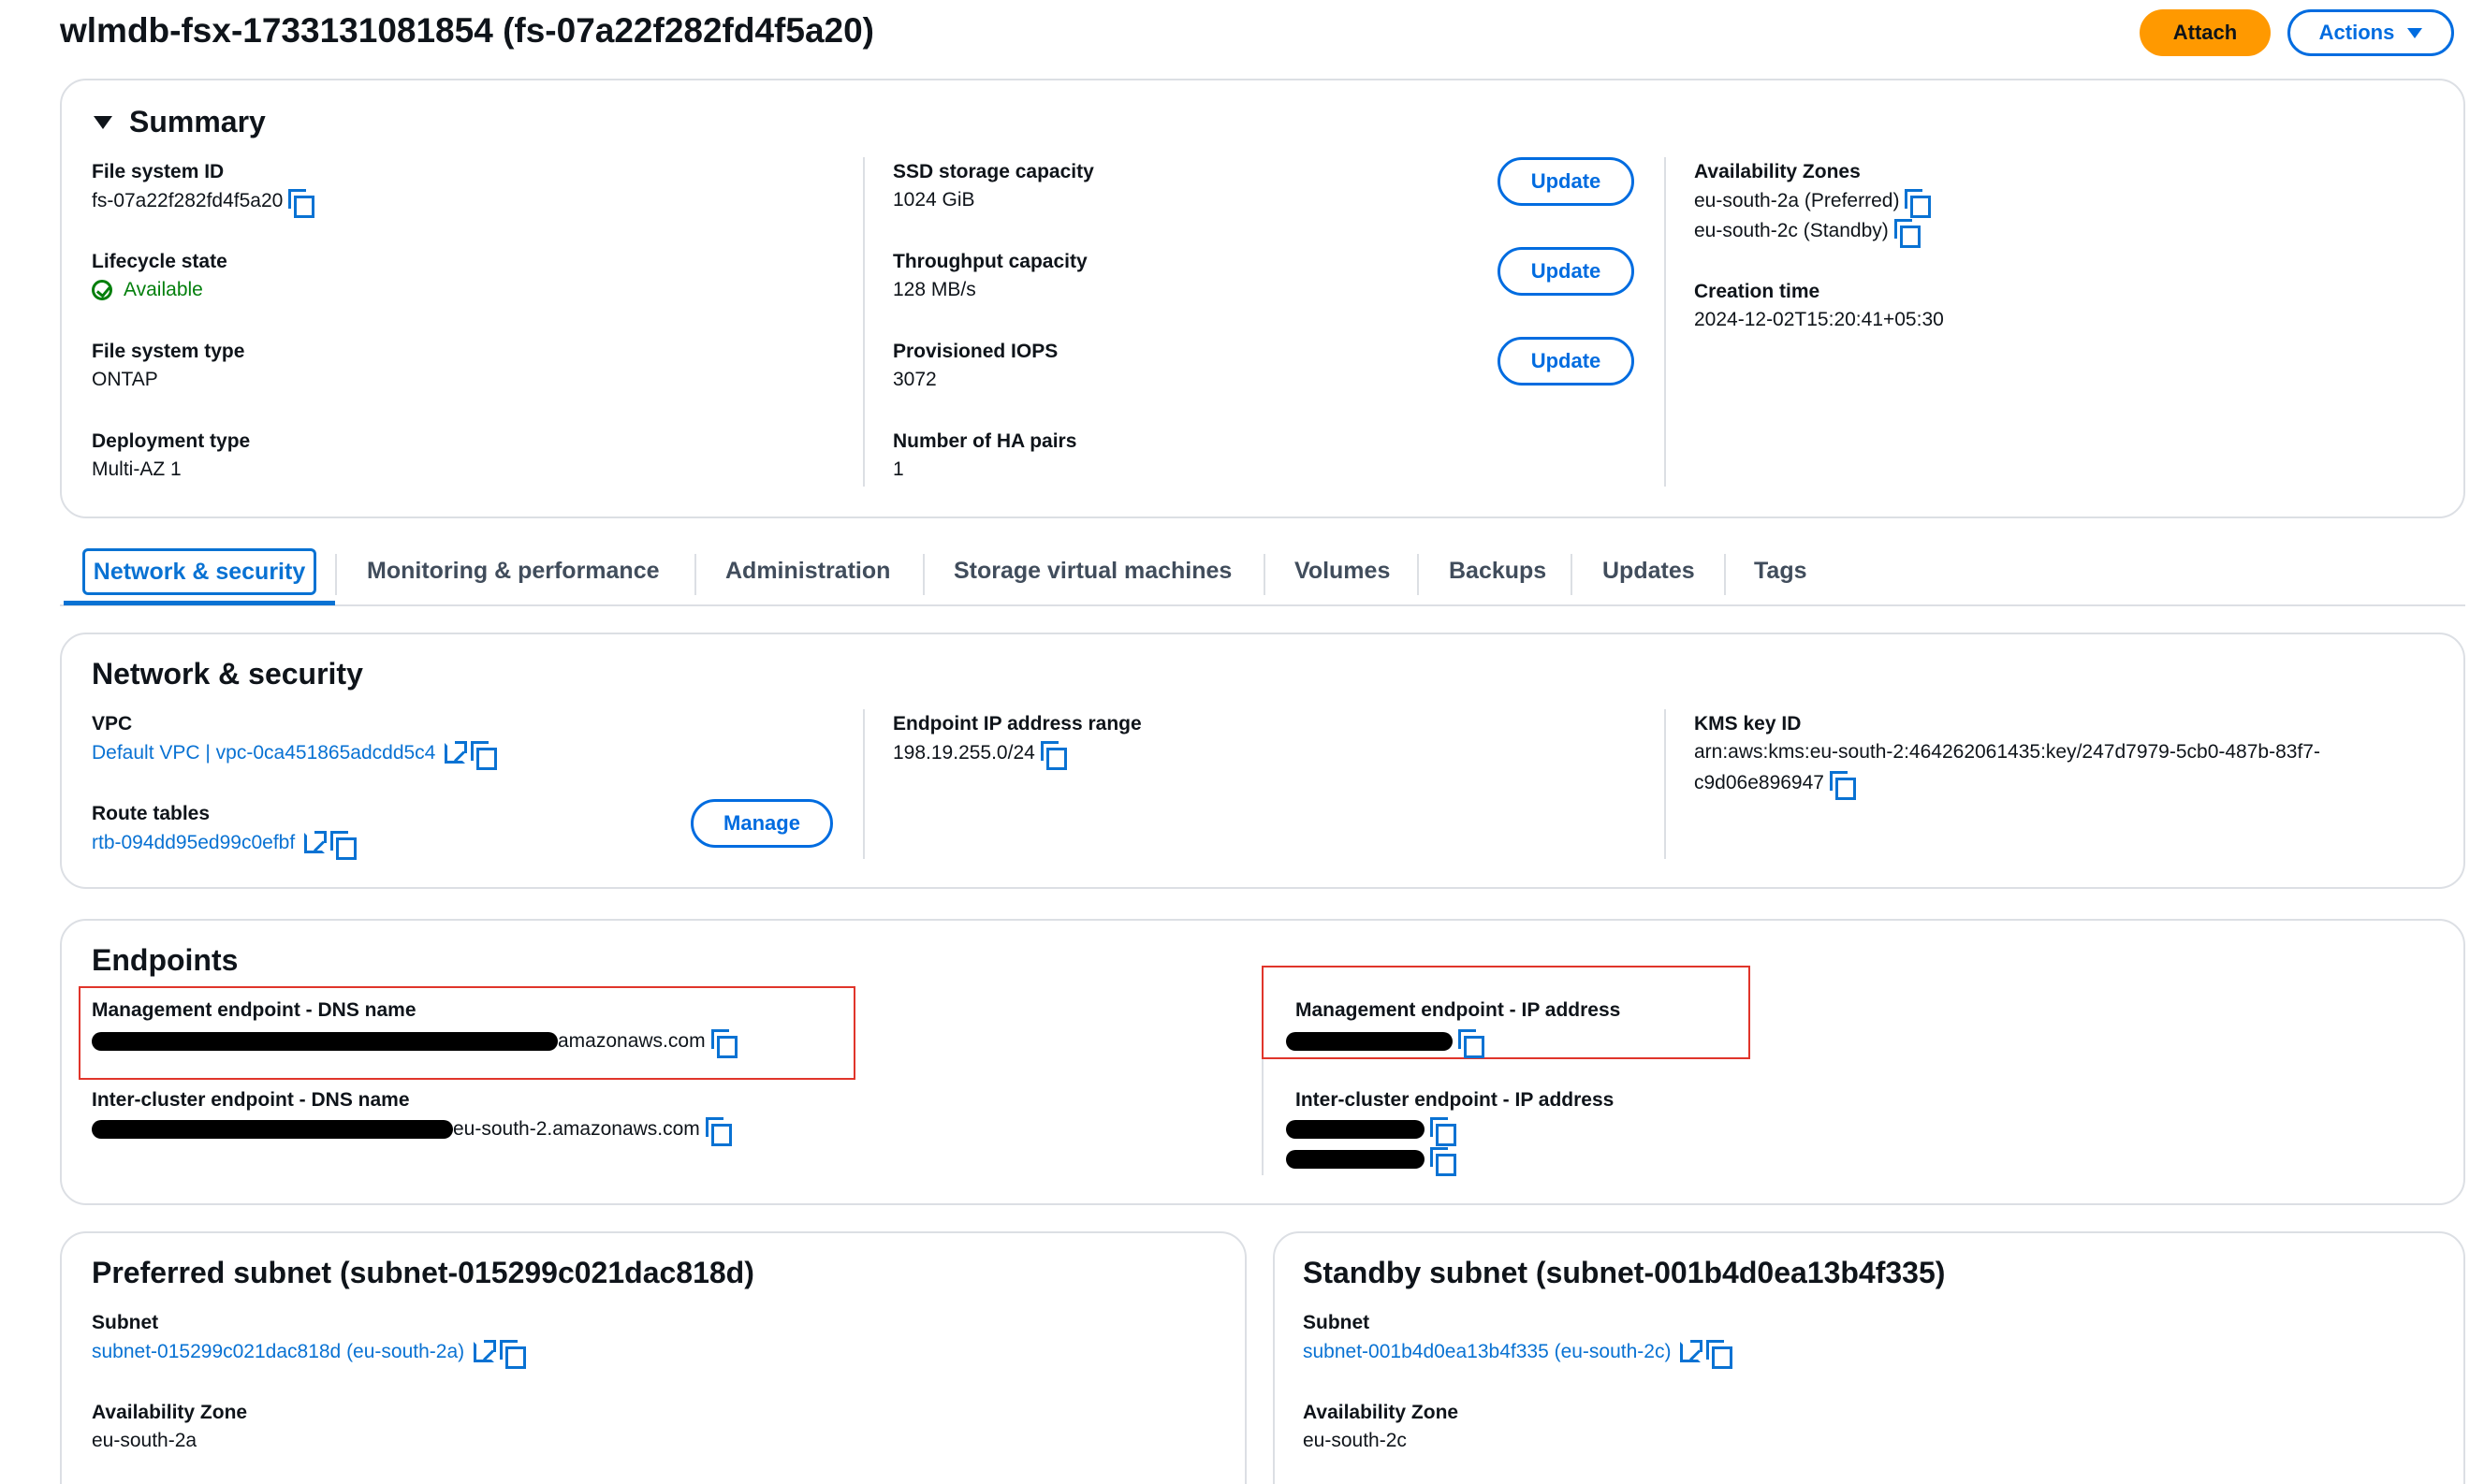 This screenshot has width=2484, height=1484. What do you see at coordinates (200, 603) in the screenshot?
I see `active-tab-indicator` at bounding box center [200, 603].